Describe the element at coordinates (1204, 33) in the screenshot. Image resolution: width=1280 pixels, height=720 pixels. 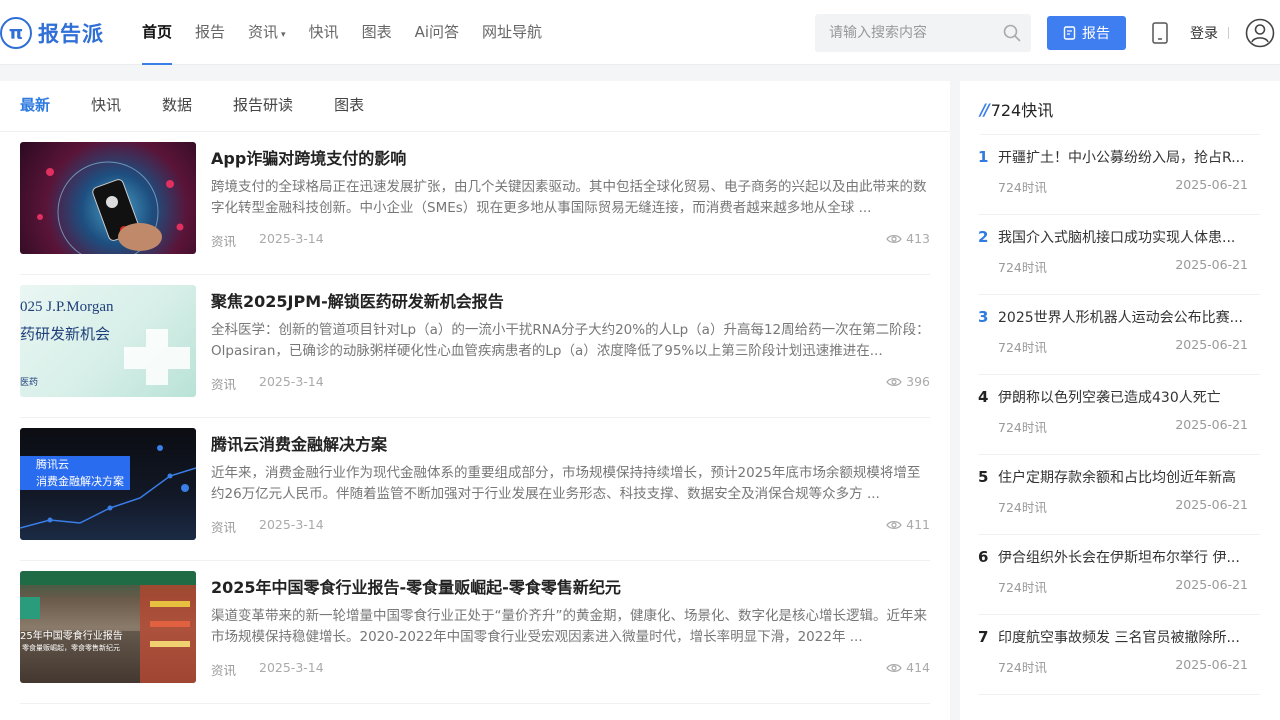
I see `login-link: 登录` at that location.